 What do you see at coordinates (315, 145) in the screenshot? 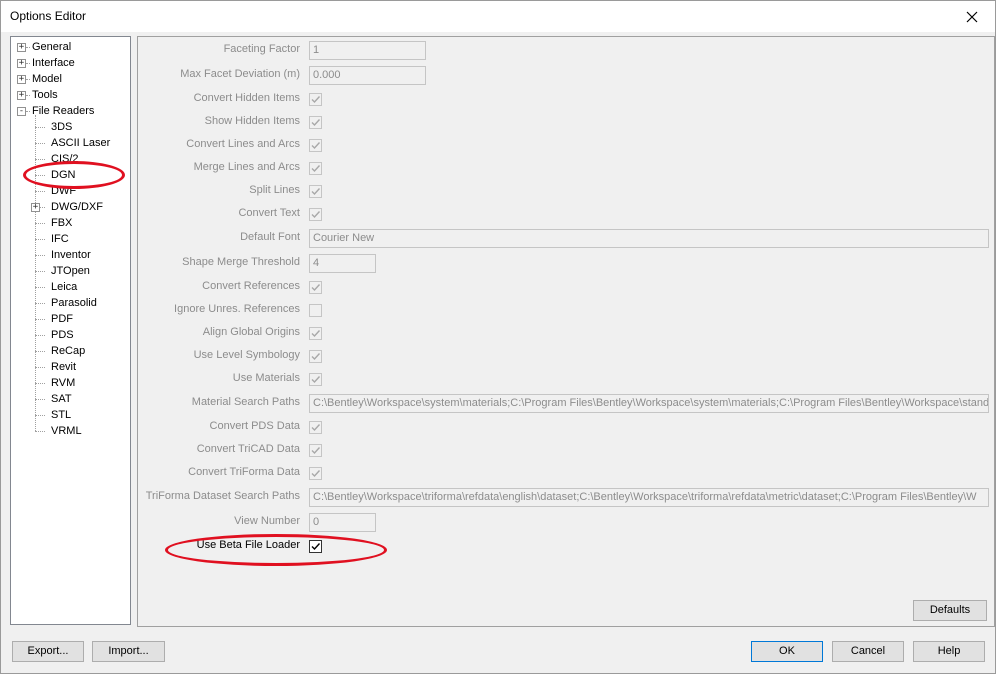
I see `setting-checkbox-convert-lines-and-arcs` at bounding box center [315, 145].